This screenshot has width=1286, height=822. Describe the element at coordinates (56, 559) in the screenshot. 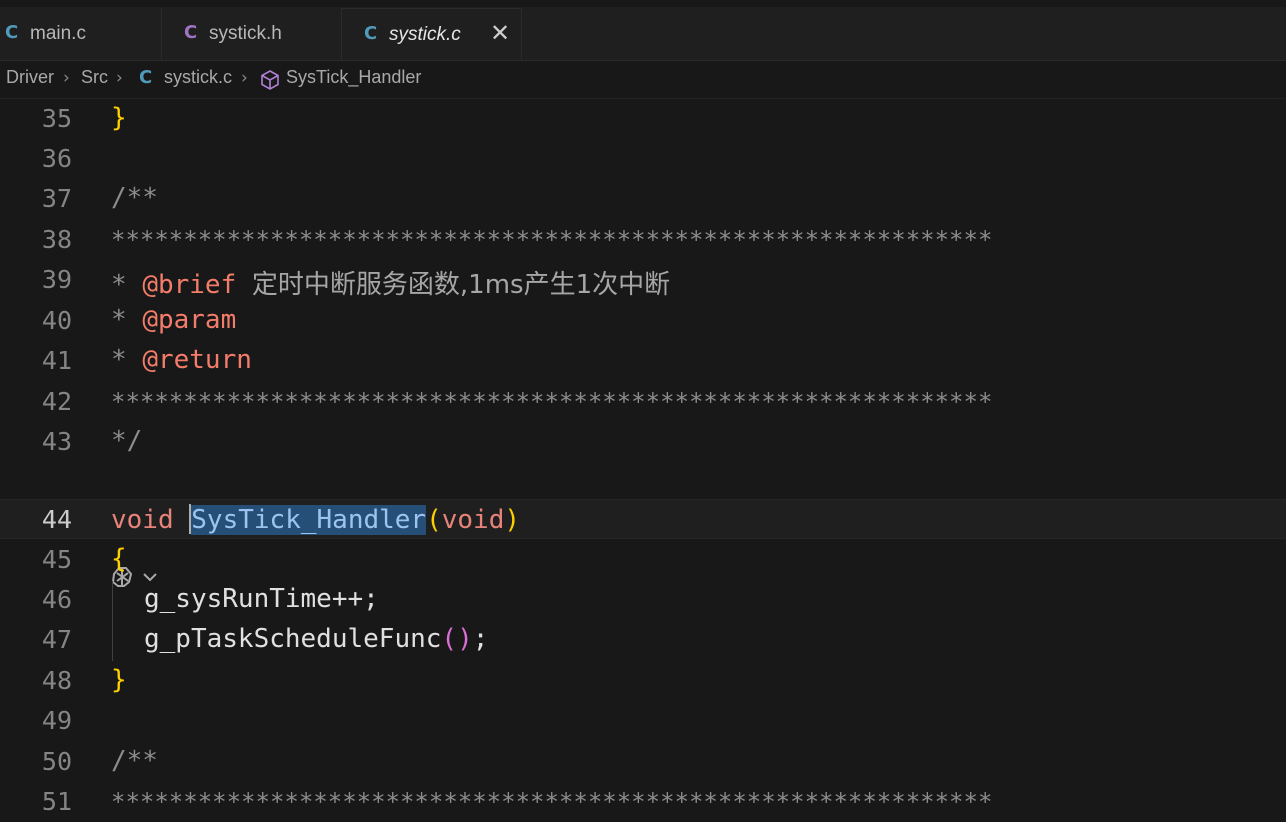

I see `line-number: 45` at that location.